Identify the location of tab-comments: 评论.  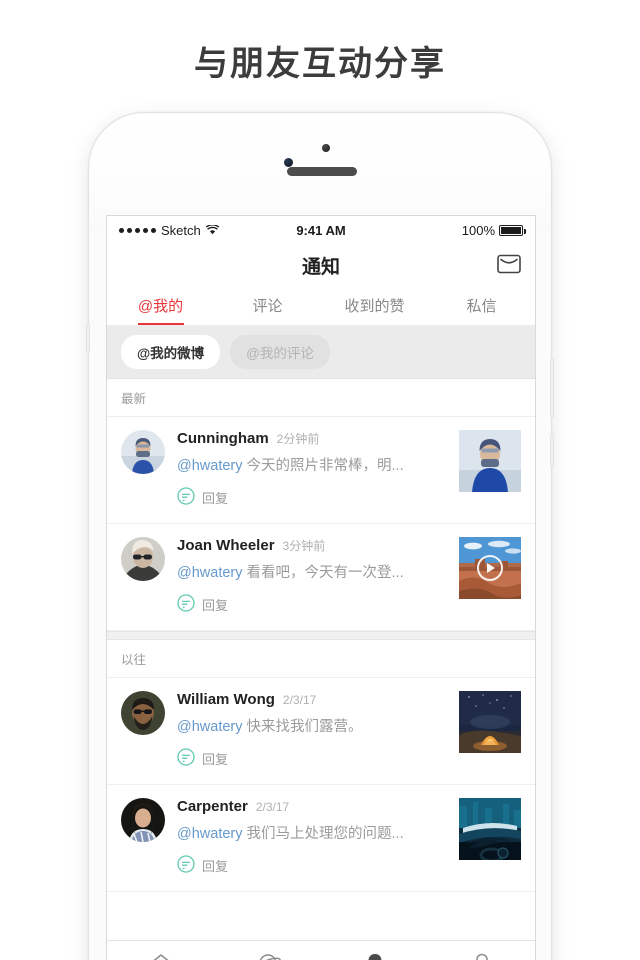
(267, 305).